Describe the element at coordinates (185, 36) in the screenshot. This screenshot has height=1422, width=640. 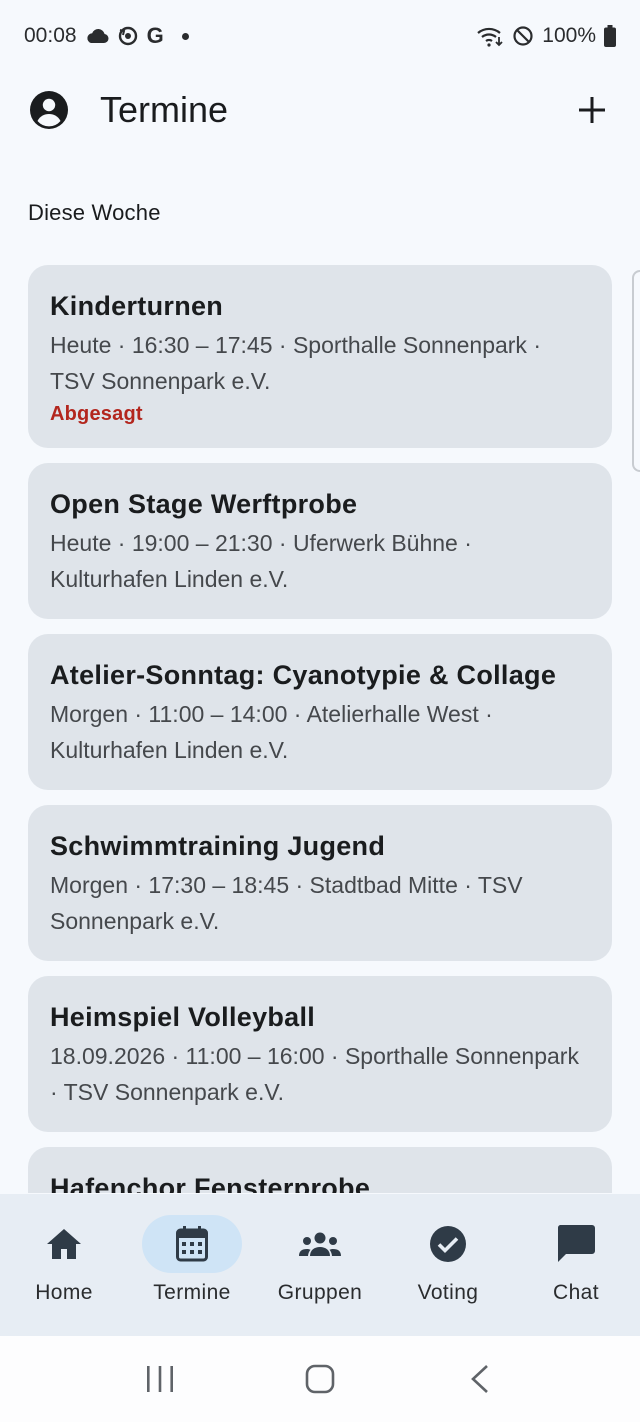
I see `notification-dot-icon` at that location.